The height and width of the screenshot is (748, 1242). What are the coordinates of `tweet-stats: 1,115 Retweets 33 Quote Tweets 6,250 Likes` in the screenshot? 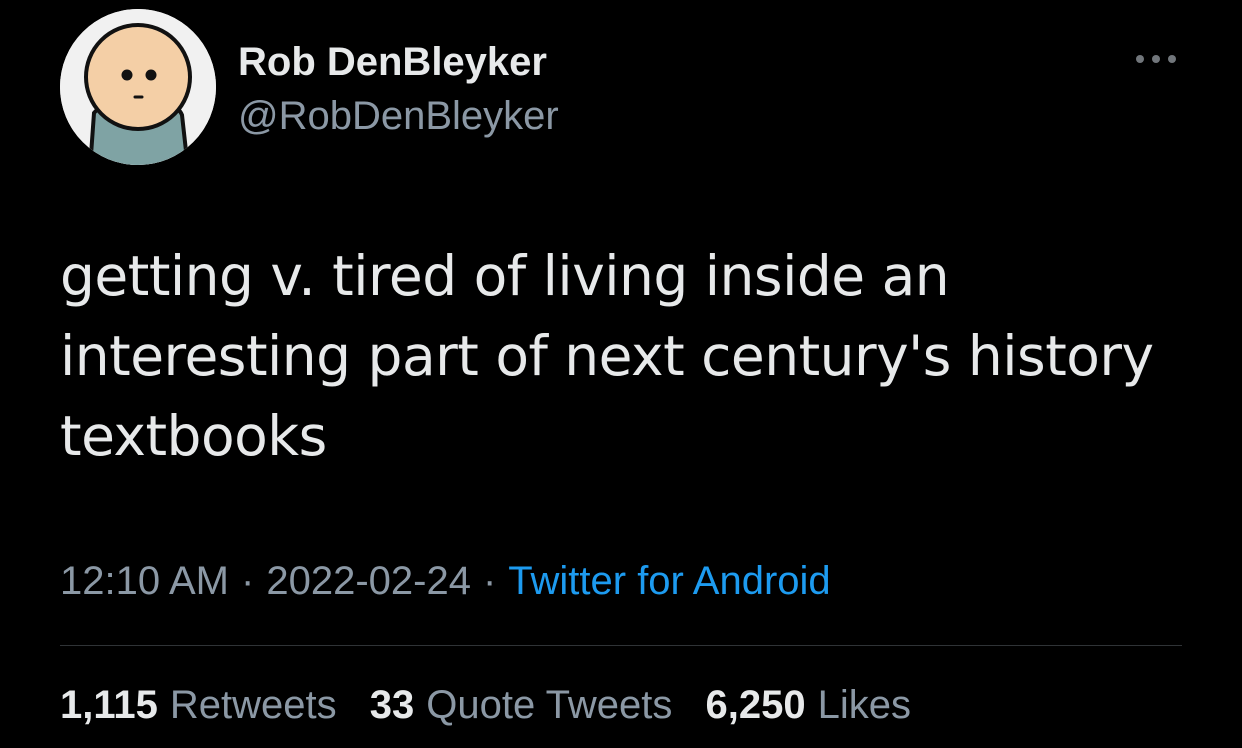 It's located at (496, 705).